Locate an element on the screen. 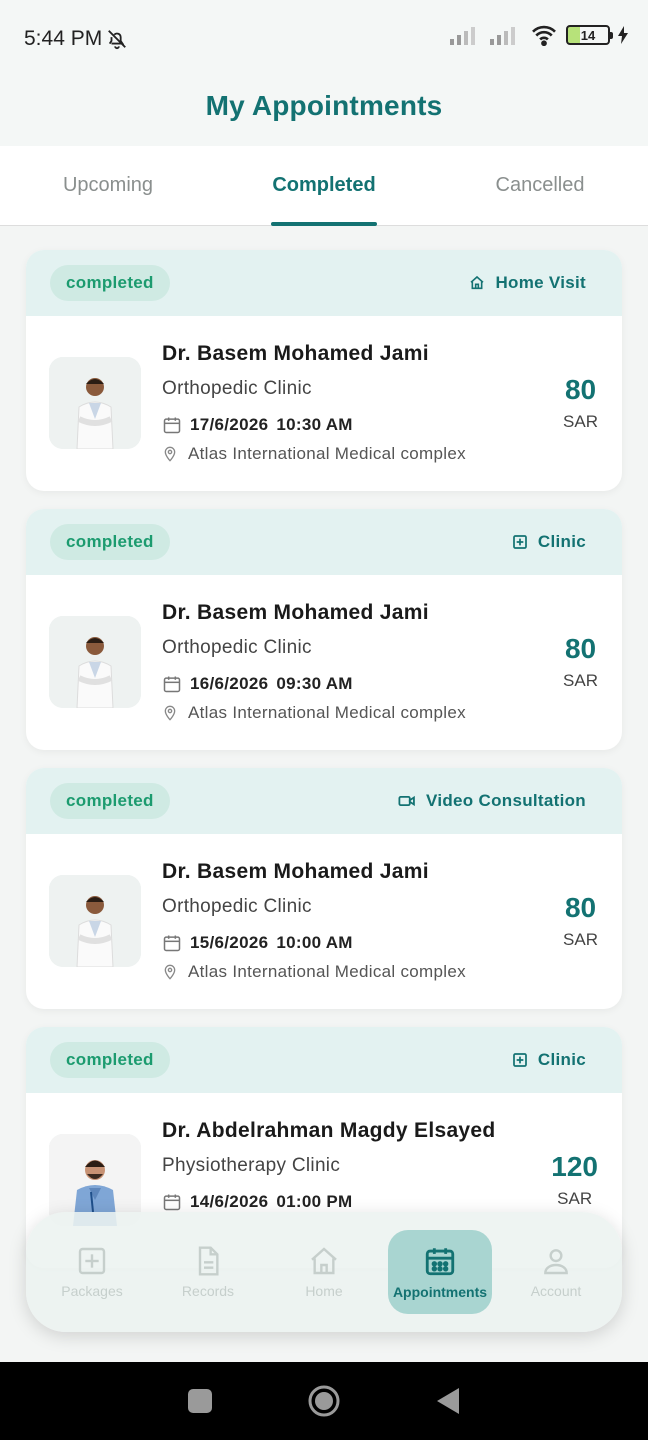 The height and width of the screenshot is (1440, 648). appointment-time: 09:30 AM is located at coordinates (314, 683).